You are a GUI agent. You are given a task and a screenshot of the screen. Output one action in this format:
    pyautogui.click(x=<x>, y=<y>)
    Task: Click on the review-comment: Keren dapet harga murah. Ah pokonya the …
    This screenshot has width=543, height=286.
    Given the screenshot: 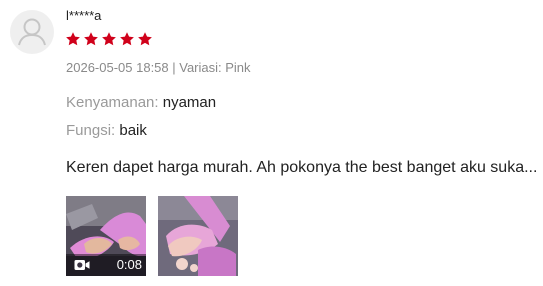 What is the action you would take?
    pyautogui.click(x=302, y=167)
    